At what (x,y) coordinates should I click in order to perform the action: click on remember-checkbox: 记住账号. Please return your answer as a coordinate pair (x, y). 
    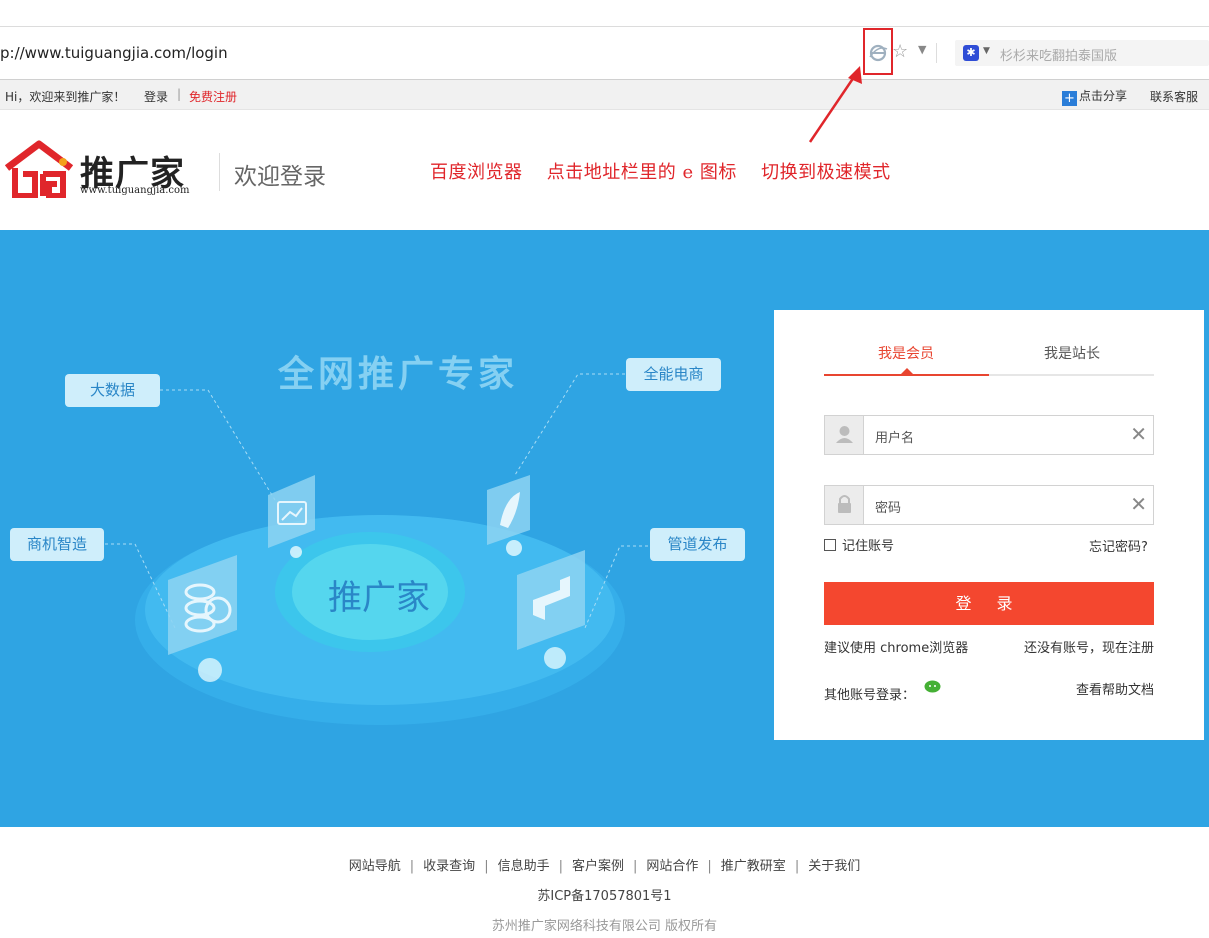
    Looking at the image, I should click on (859, 544).